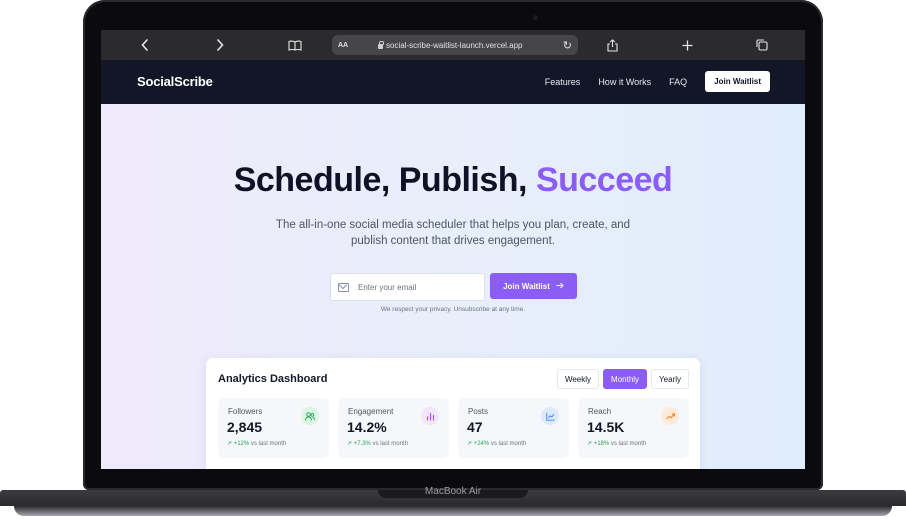 The height and width of the screenshot is (520, 906). I want to click on period-selector: Weekly Monthly Yearly, so click(622, 379).